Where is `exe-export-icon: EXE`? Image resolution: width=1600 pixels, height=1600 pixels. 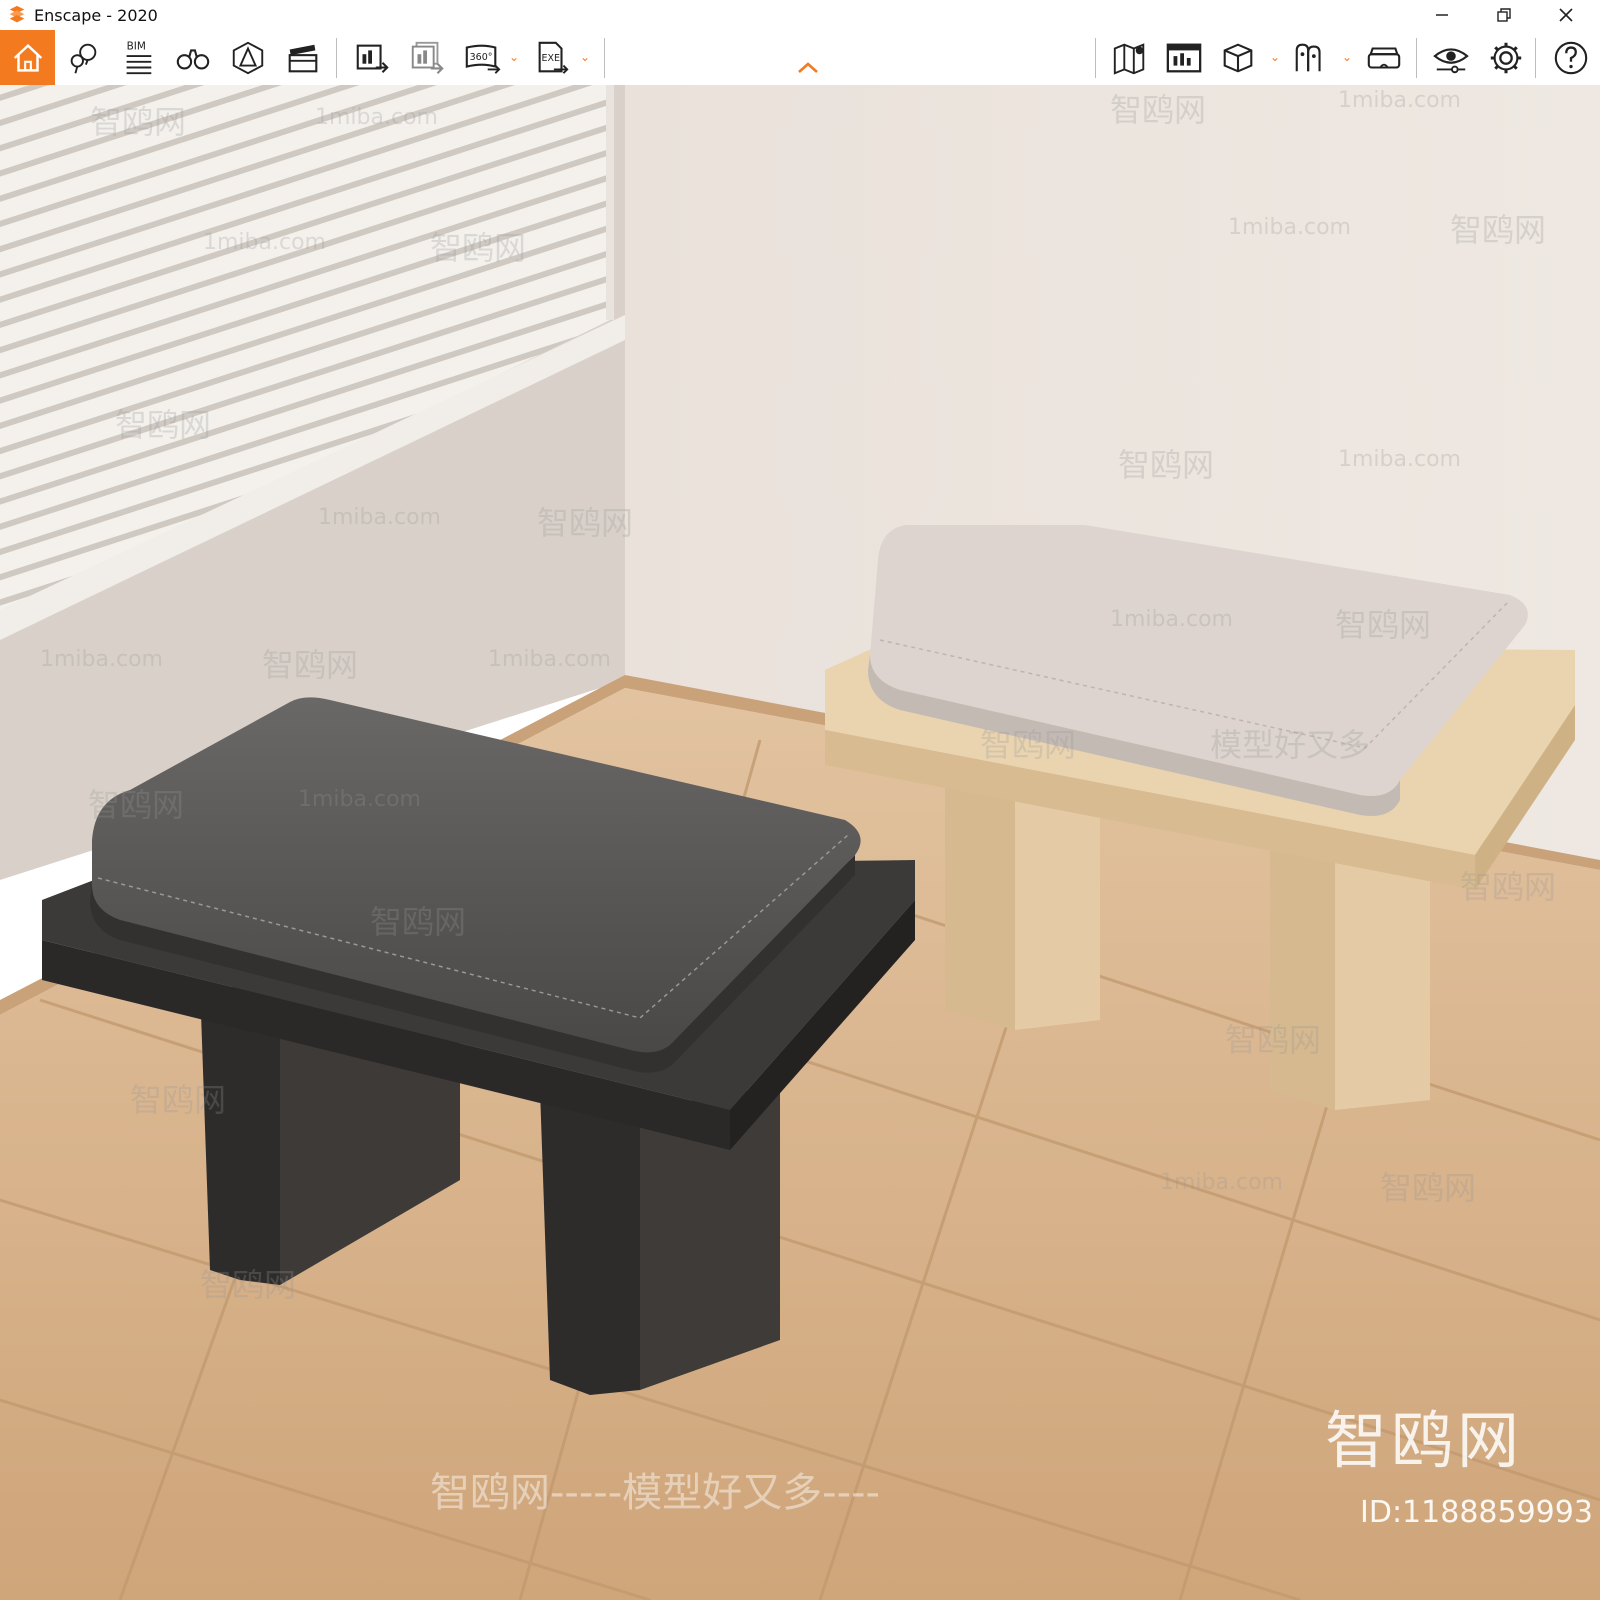 exe-export-icon: EXE is located at coordinates (553, 57).